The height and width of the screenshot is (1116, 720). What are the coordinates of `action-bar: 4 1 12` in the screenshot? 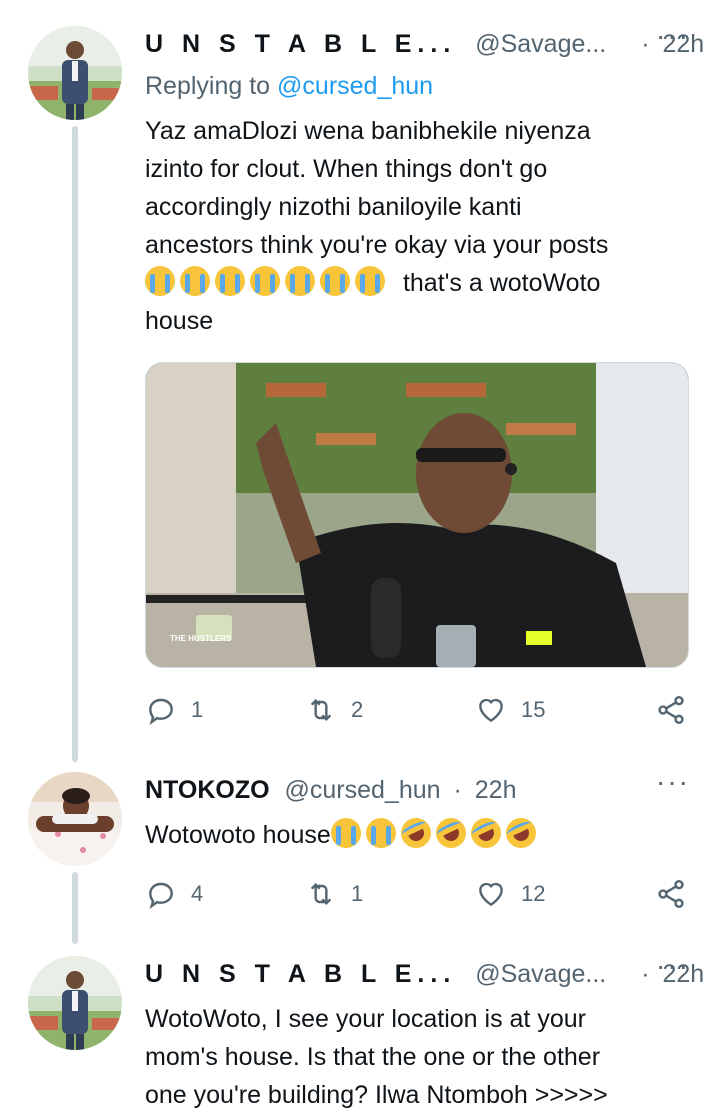 It's located at (417, 896).